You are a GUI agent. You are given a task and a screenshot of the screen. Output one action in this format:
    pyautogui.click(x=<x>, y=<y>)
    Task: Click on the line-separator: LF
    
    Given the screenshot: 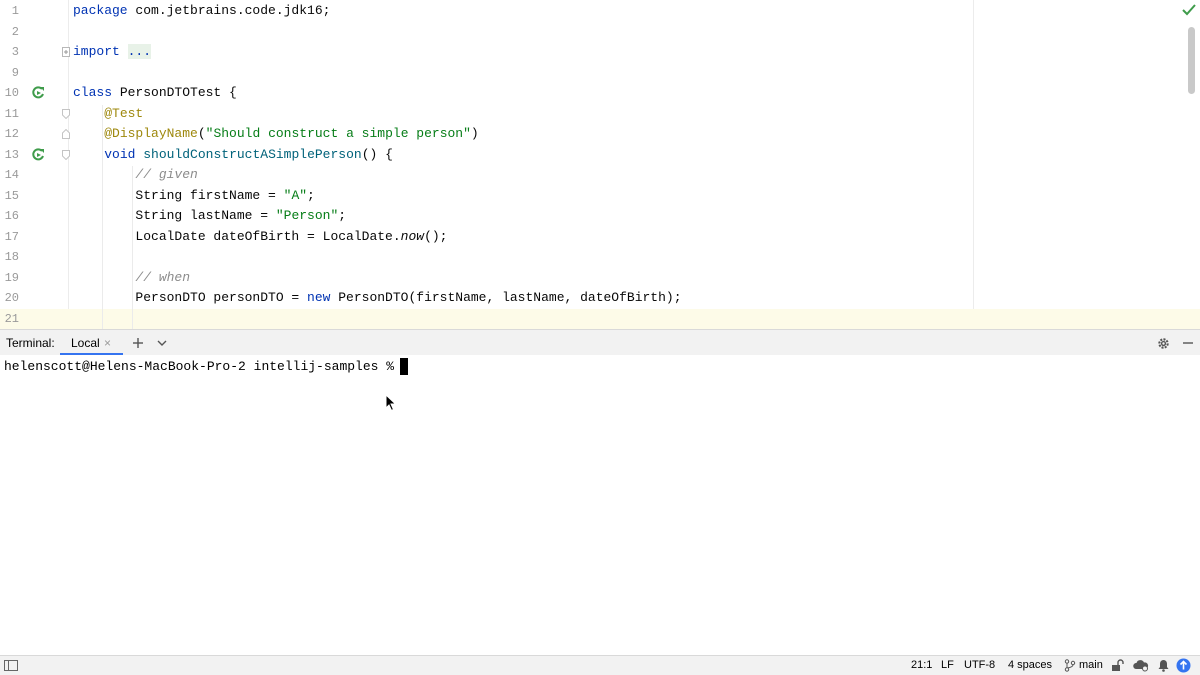 What is the action you would take?
    pyautogui.click(x=947, y=665)
    